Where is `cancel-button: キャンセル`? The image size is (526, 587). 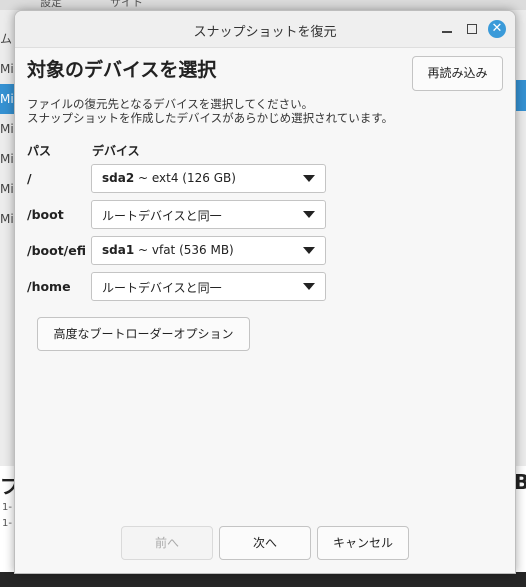 cancel-button: キャンセル is located at coordinates (363, 543).